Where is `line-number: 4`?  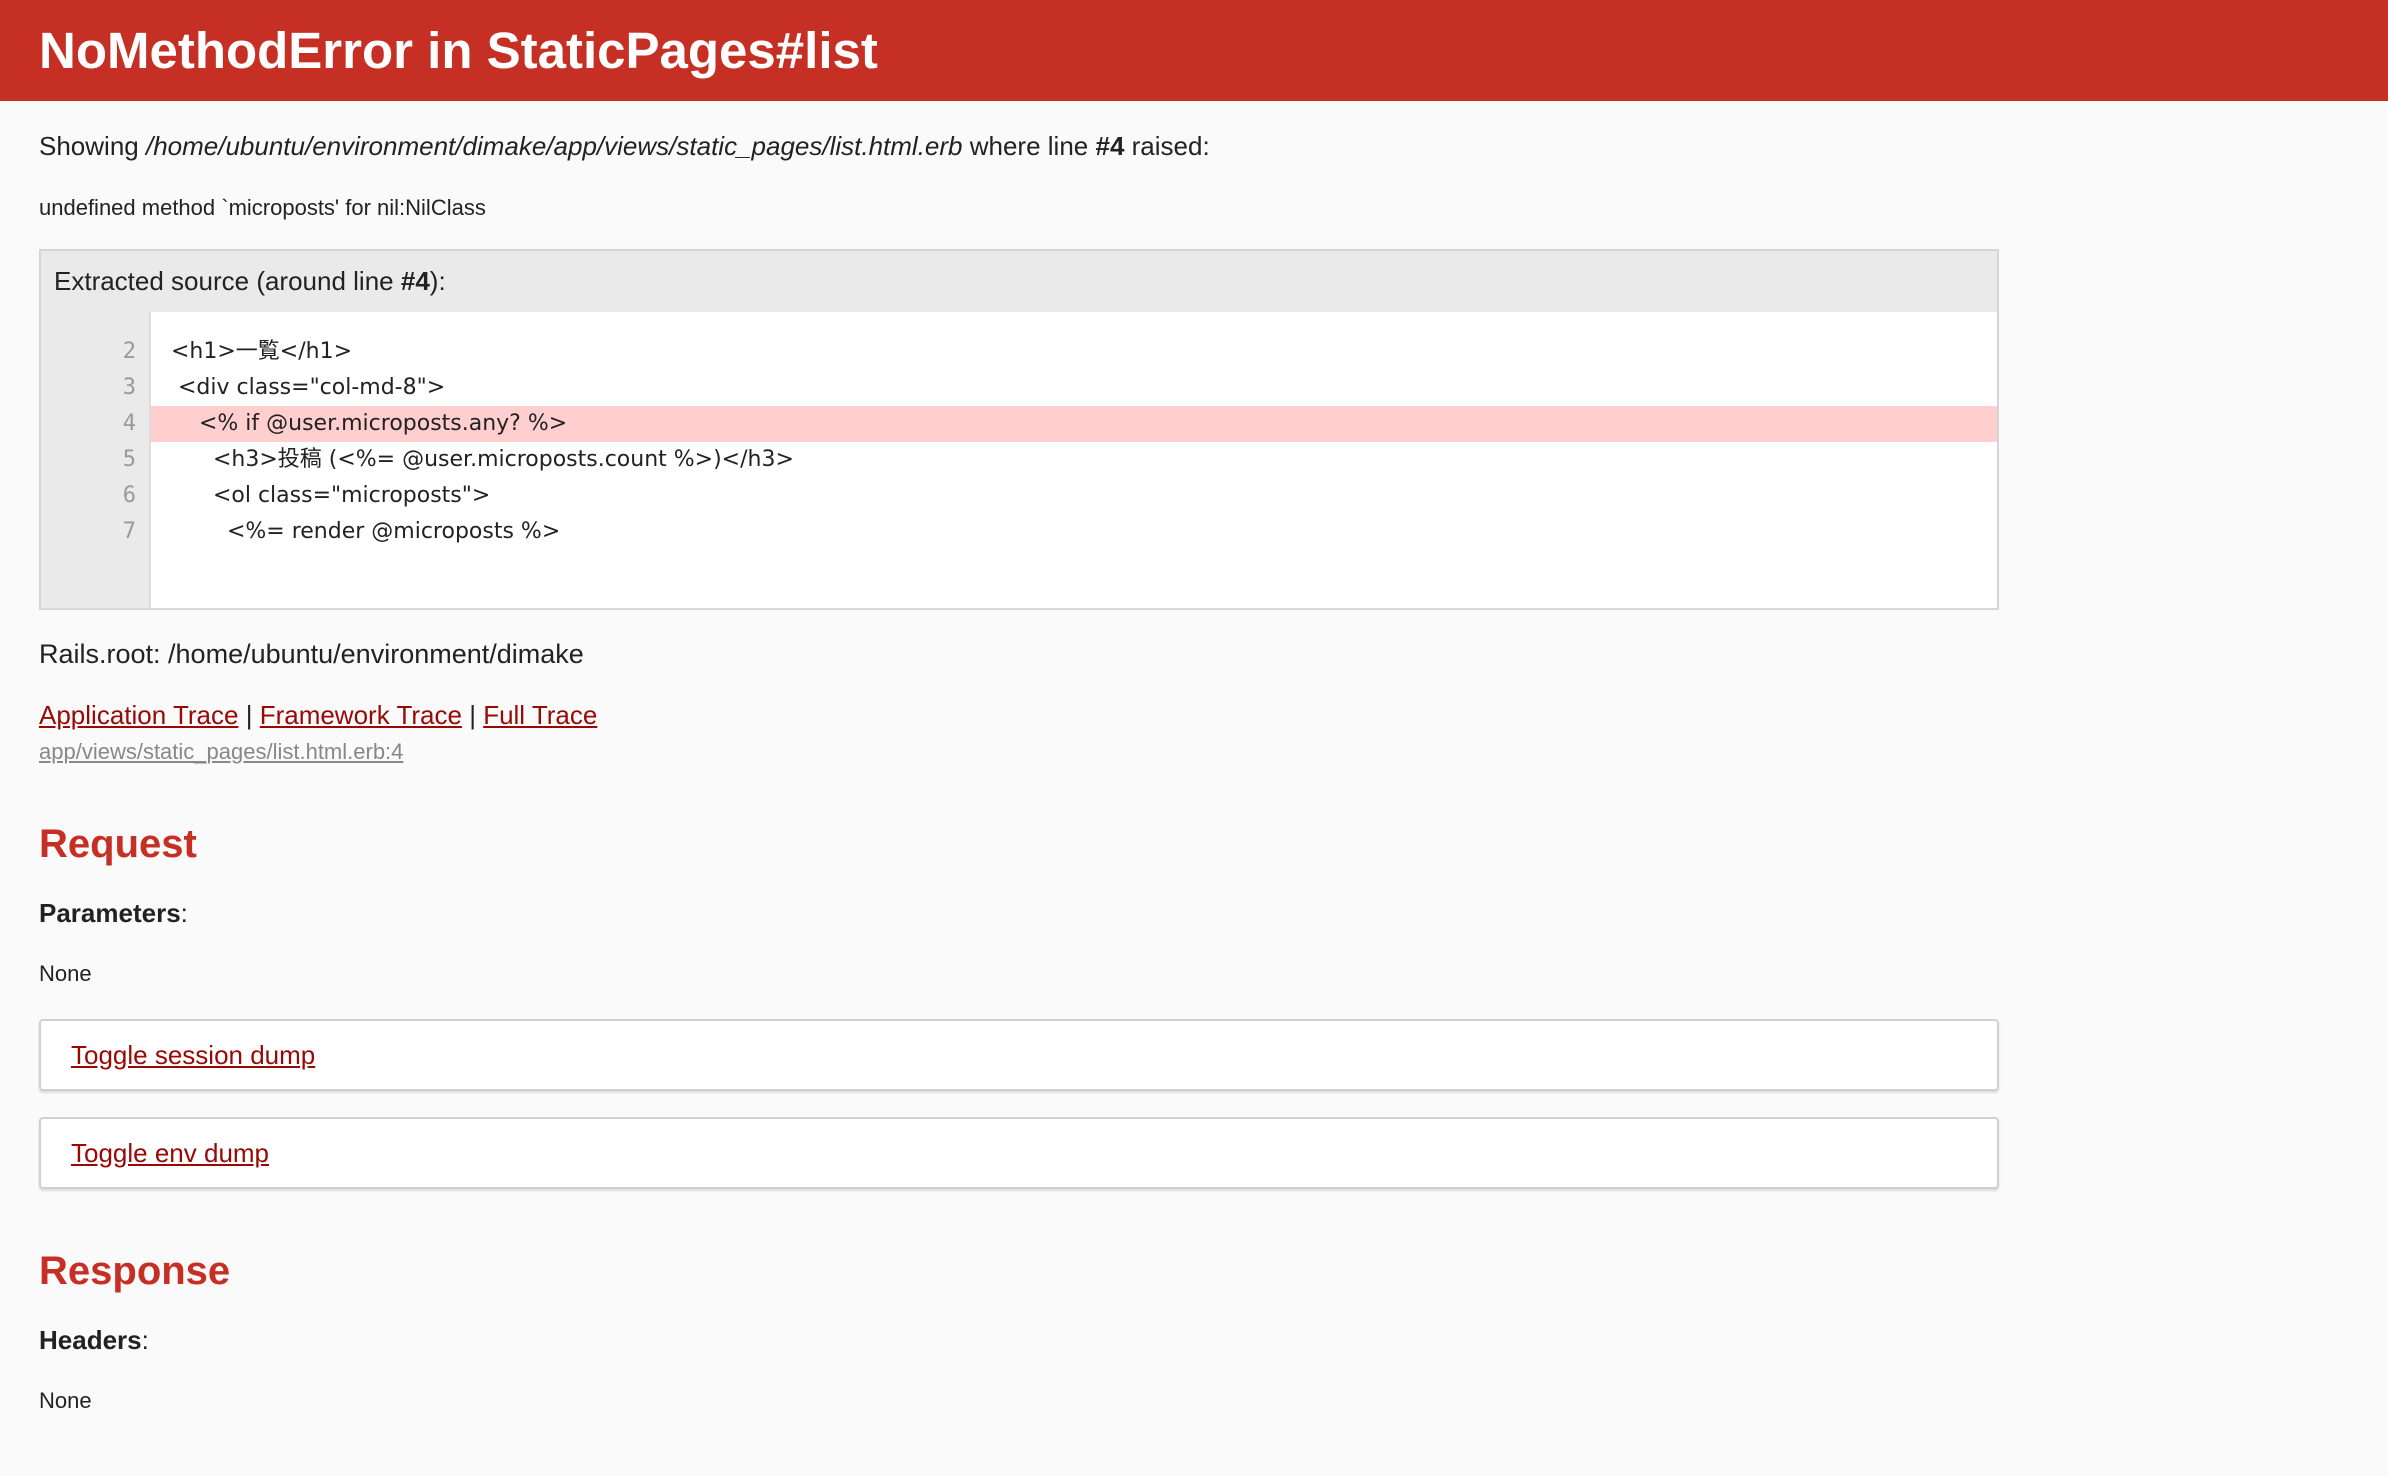
line-number: 4 is located at coordinates (129, 423).